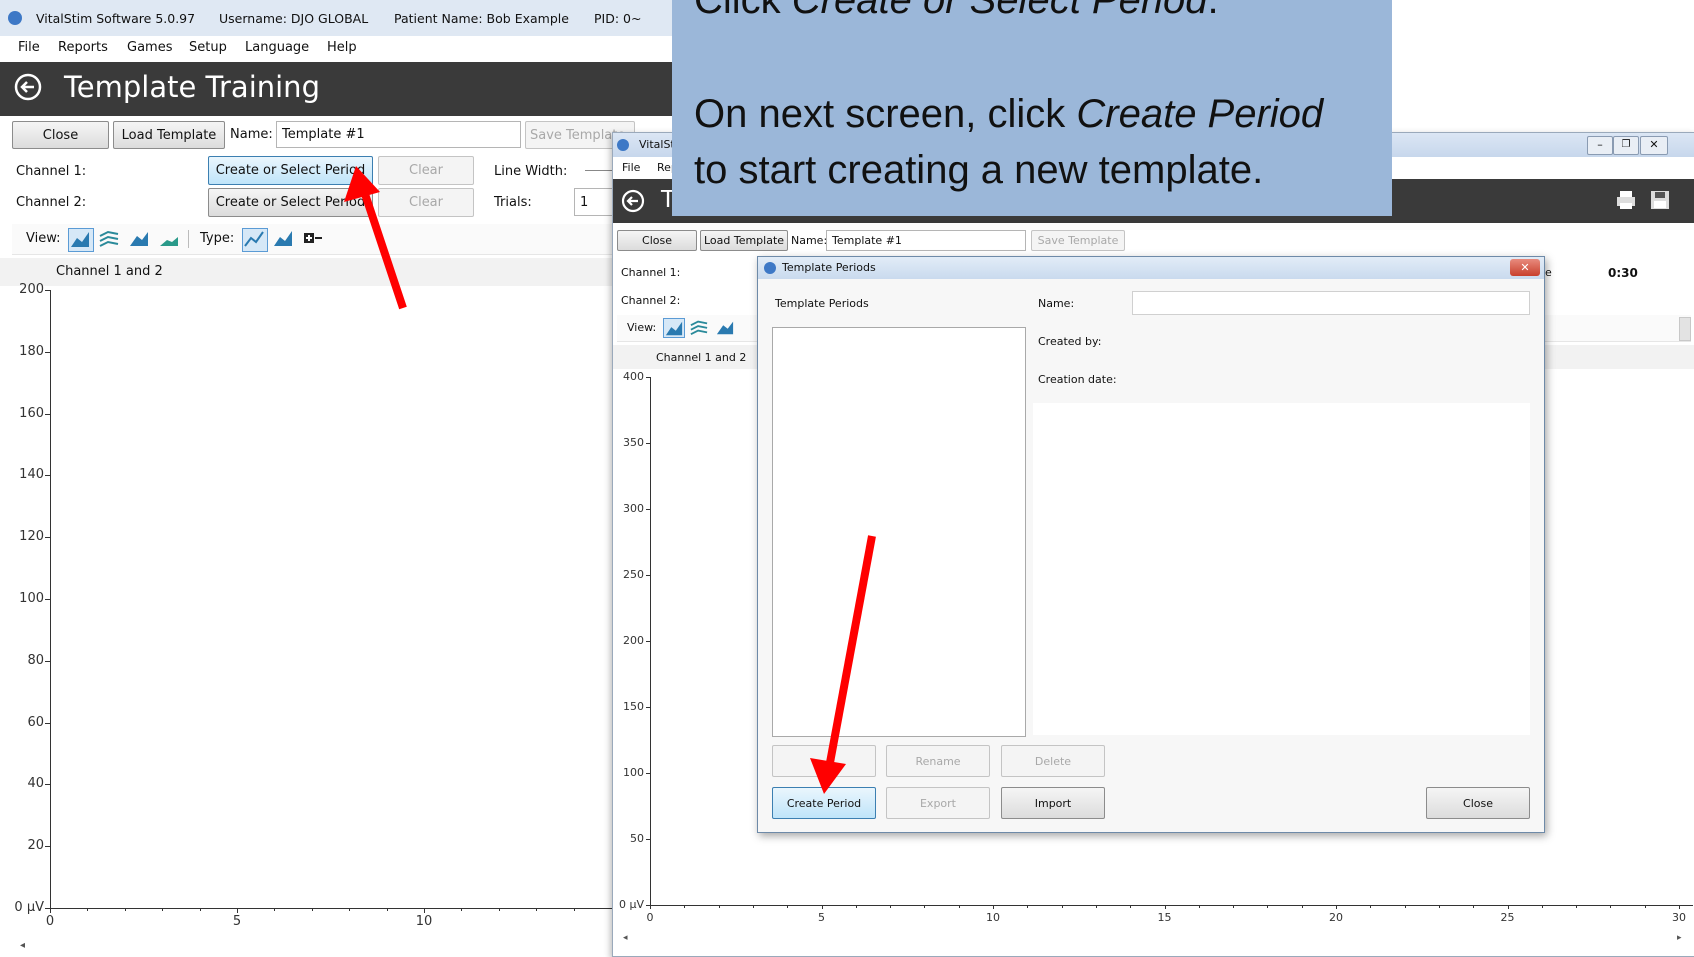  What do you see at coordinates (375, 238) in the screenshot?
I see `arrow-to-create-select` at bounding box center [375, 238].